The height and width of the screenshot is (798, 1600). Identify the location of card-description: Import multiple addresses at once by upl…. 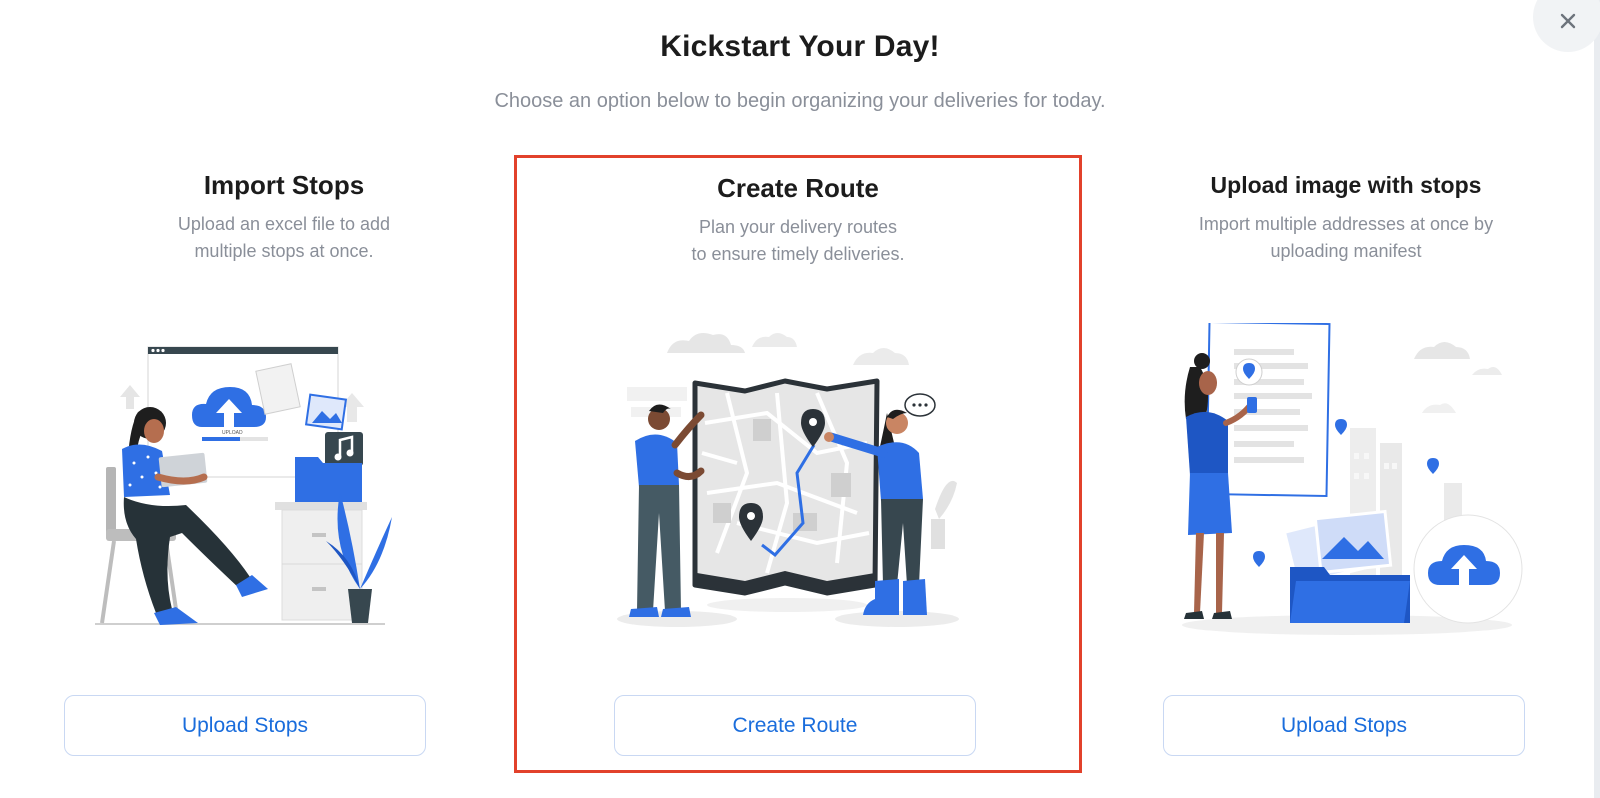
(1346, 238).